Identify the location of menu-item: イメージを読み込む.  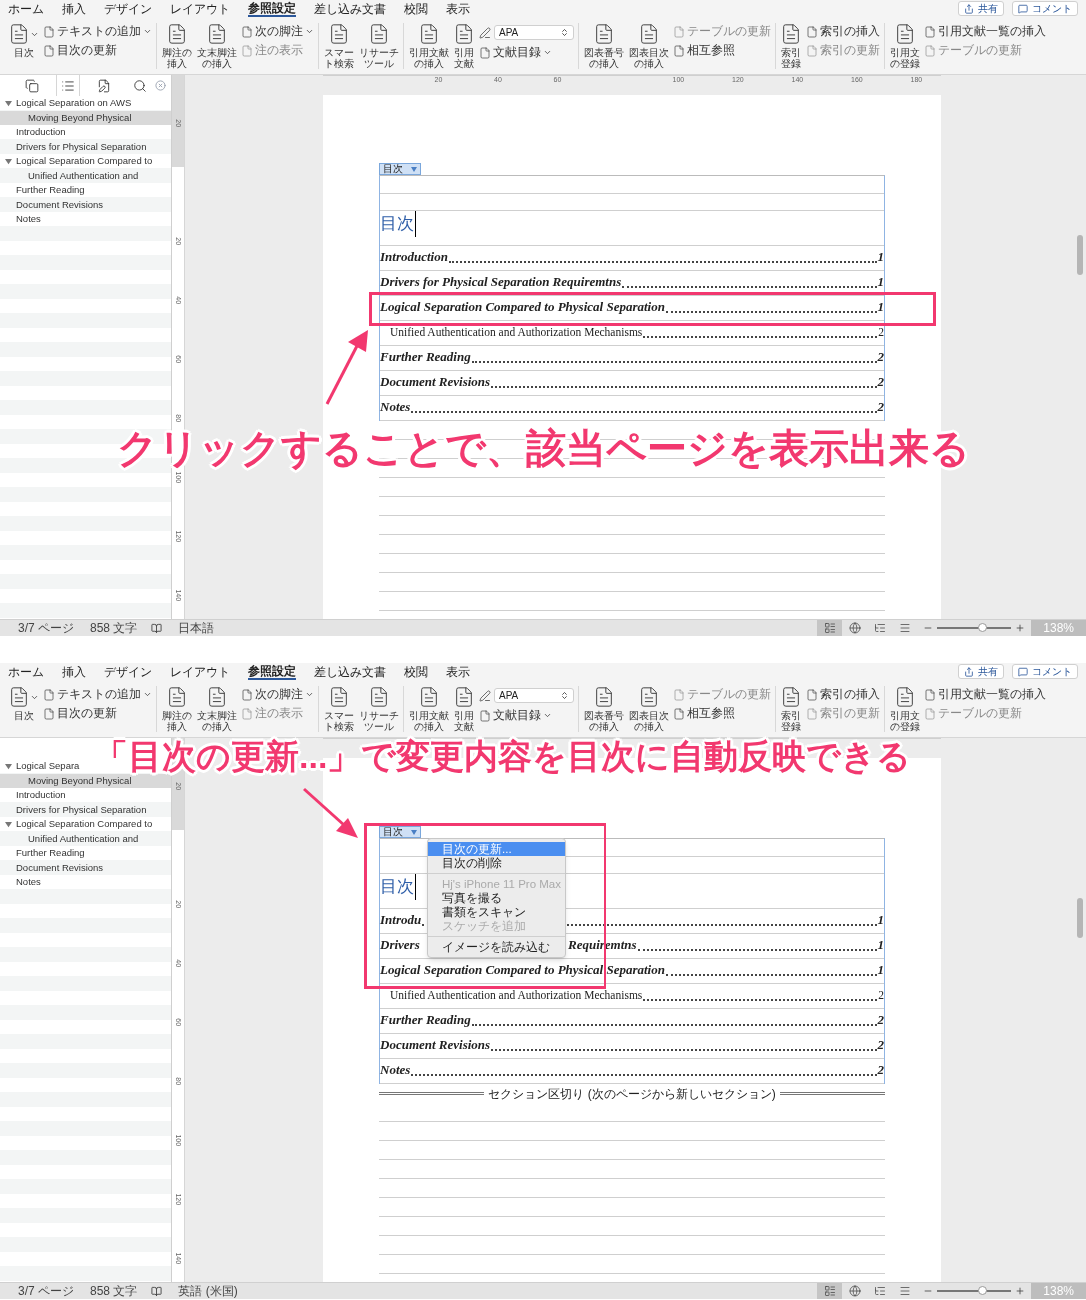
(496, 947).